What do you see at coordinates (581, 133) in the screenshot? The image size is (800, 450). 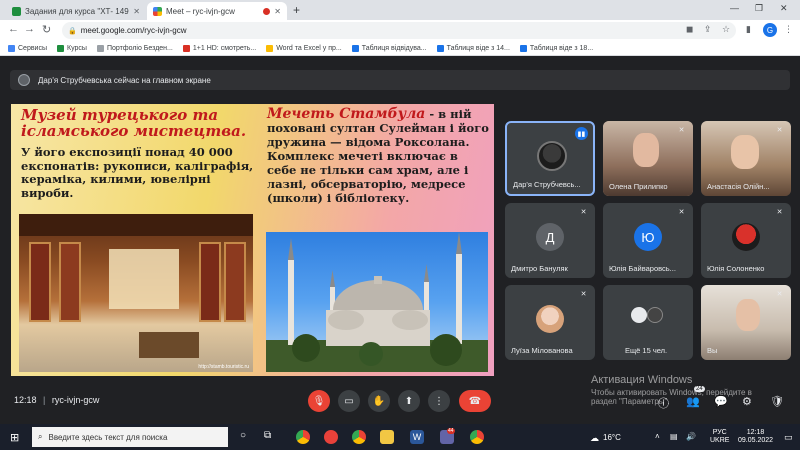 I see `speaking-indicator-icon: ▮▮` at bounding box center [581, 133].